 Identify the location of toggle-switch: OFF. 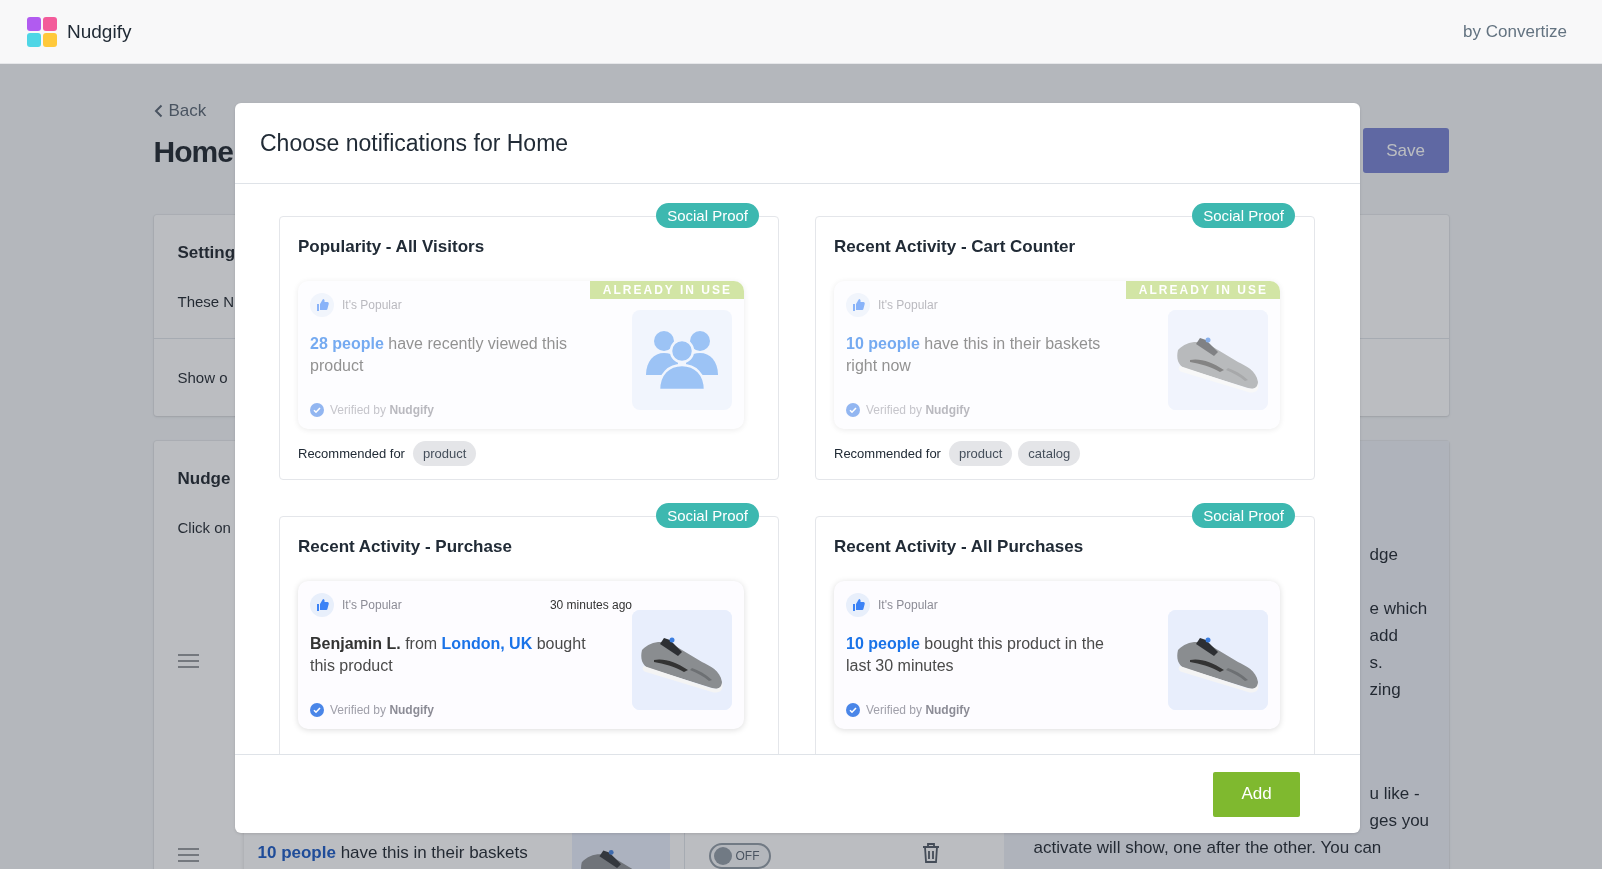
(739, 856).